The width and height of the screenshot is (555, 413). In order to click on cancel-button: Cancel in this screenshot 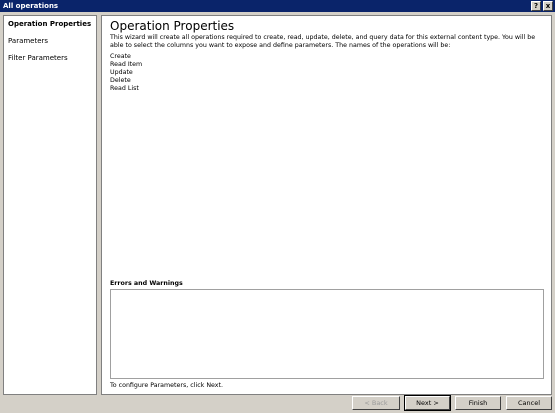, I will do `click(529, 403)`.